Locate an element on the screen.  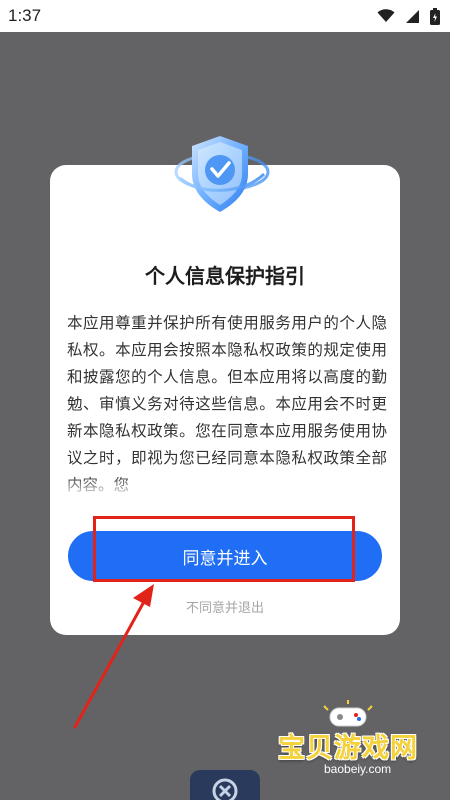
scroll-fade is located at coordinates (227, 487).